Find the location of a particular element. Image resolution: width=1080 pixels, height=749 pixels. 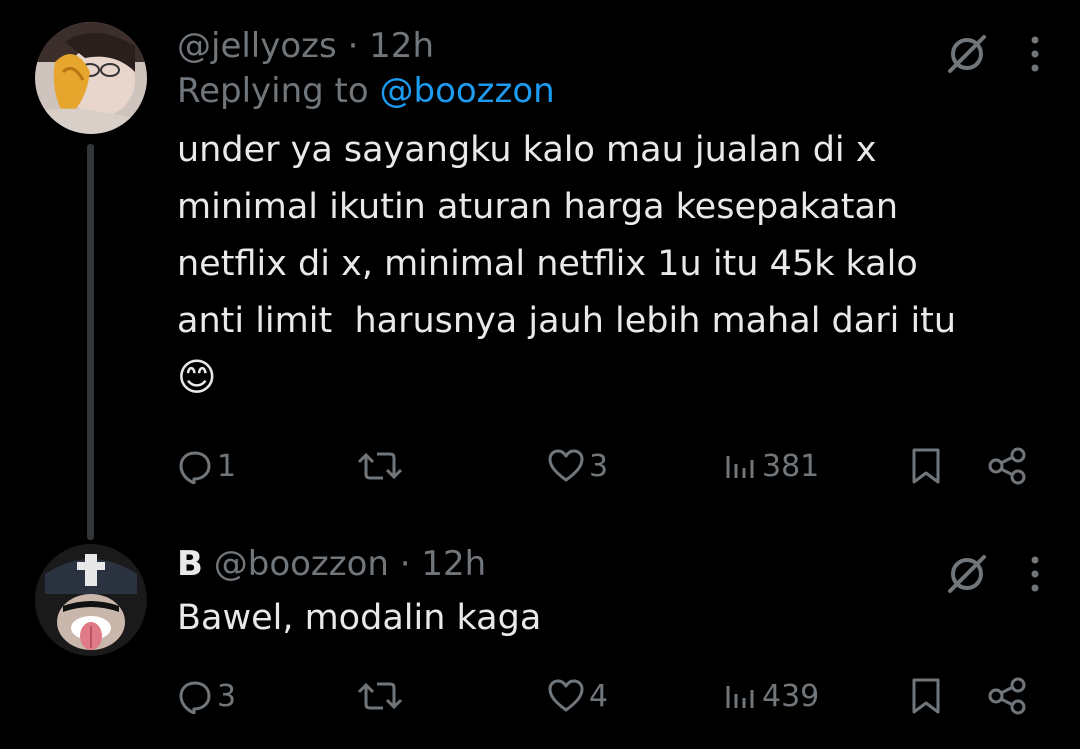

reply-count: 3 is located at coordinates (227, 696).